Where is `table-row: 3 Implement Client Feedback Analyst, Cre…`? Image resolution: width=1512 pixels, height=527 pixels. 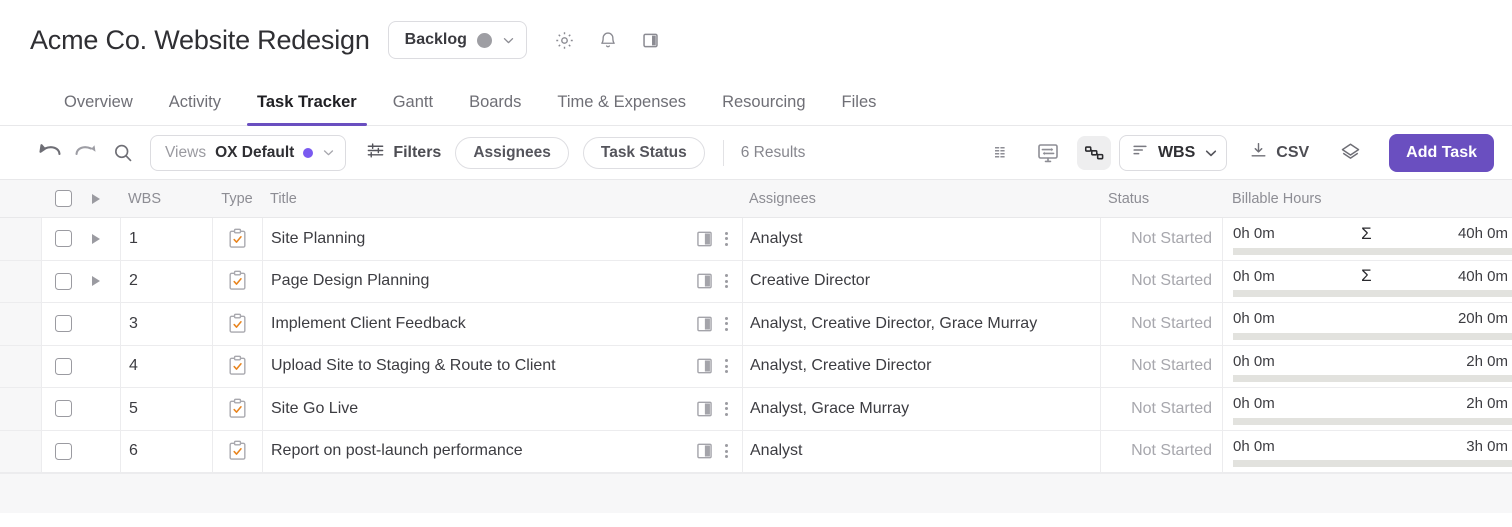
table-row: 3 Implement Client Feedback Analyst, Cre… is located at coordinates (756, 324).